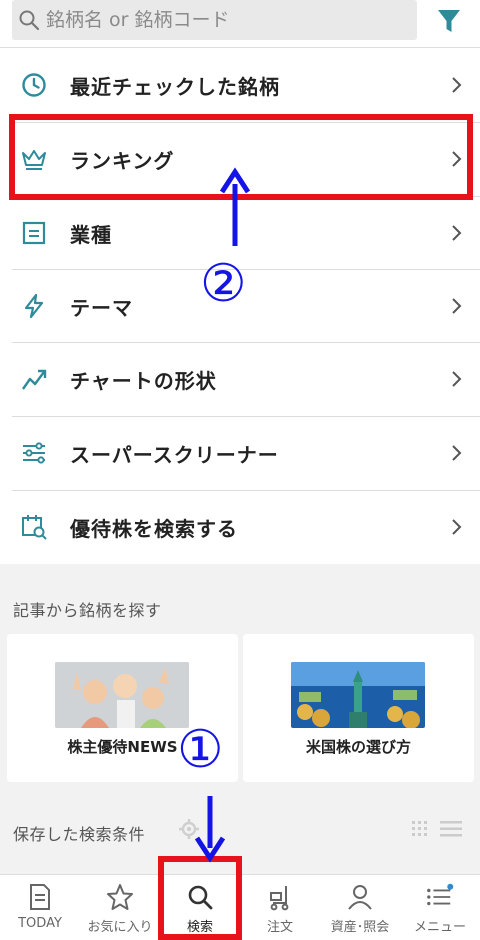  I want to click on menu-item-label: 優待株を検索する, so click(154, 528).